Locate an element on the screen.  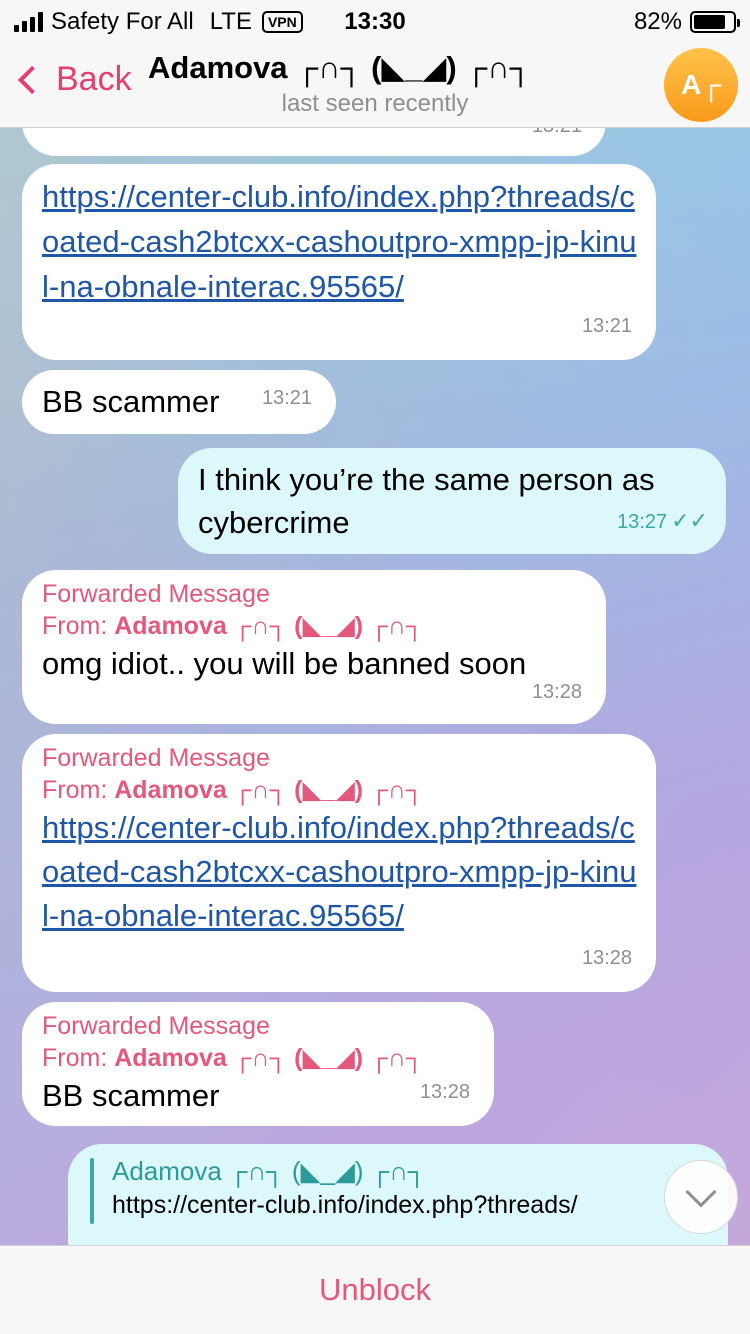
scroll-down-button is located at coordinates (701, 1197).